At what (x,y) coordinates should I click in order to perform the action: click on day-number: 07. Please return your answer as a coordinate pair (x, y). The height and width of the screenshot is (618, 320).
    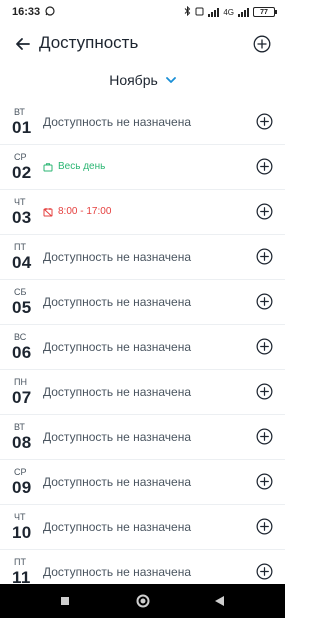
    Looking at the image, I should click on (22, 397).